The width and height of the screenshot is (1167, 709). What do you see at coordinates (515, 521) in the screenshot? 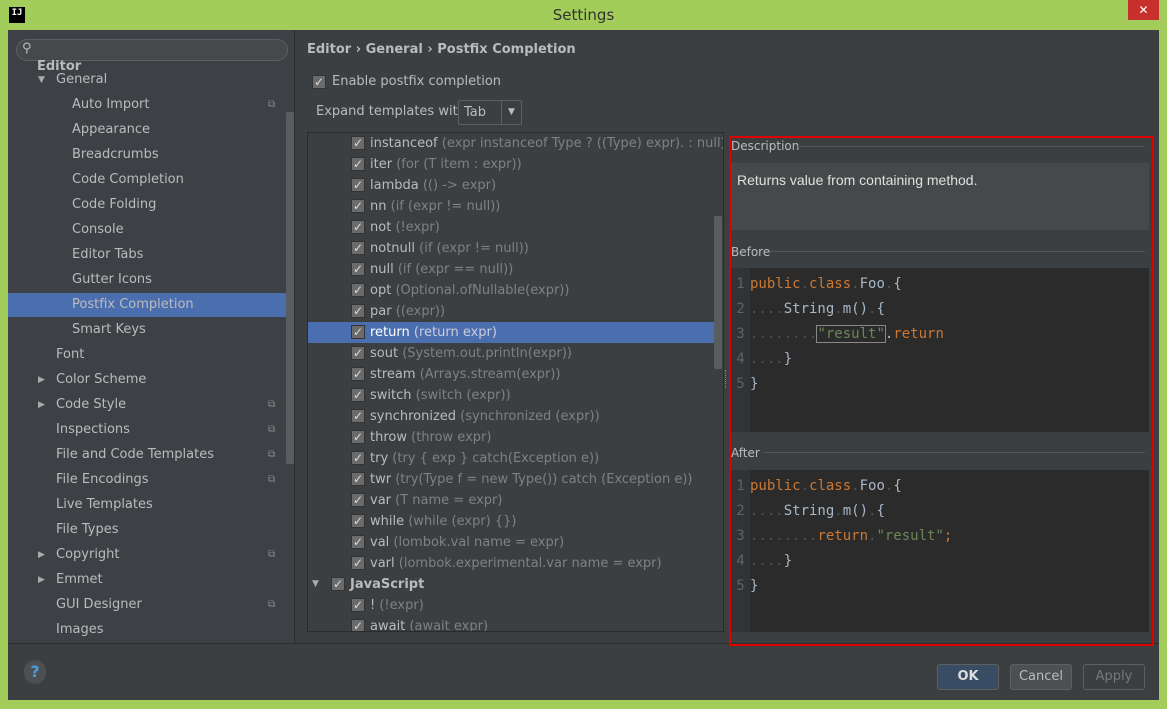
I see `template-row: ✓ while (while (expr) {})` at bounding box center [515, 521].